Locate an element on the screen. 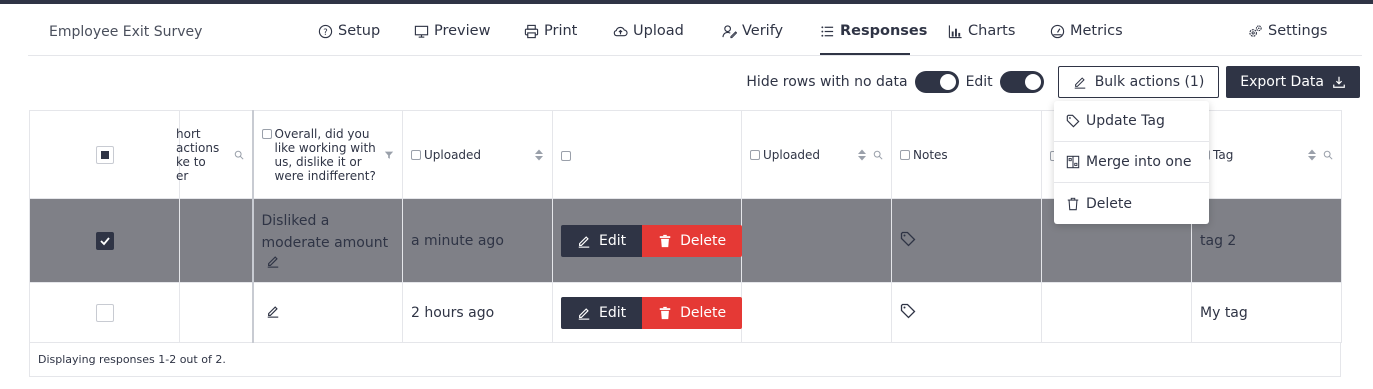 The width and height of the screenshot is (1373, 389). row-select-cell is located at coordinates (104, 312).